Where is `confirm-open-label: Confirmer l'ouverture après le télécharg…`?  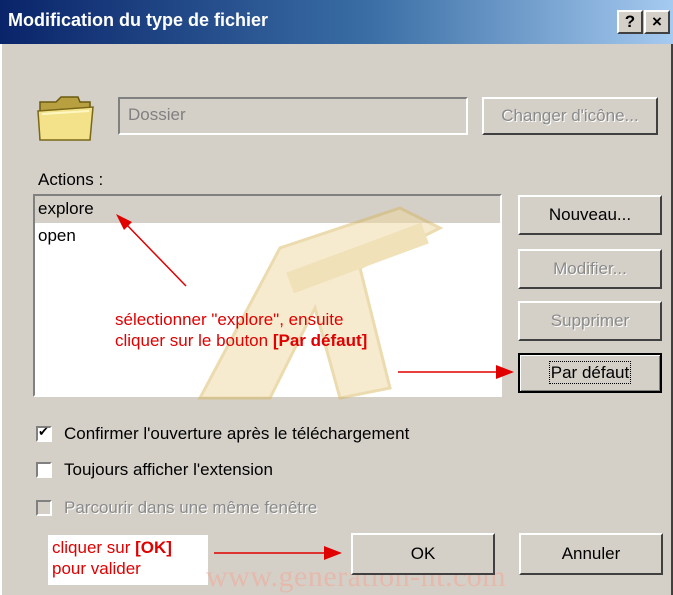 confirm-open-label: Confirmer l'ouverture après le télécharg… is located at coordinates (237, 433).